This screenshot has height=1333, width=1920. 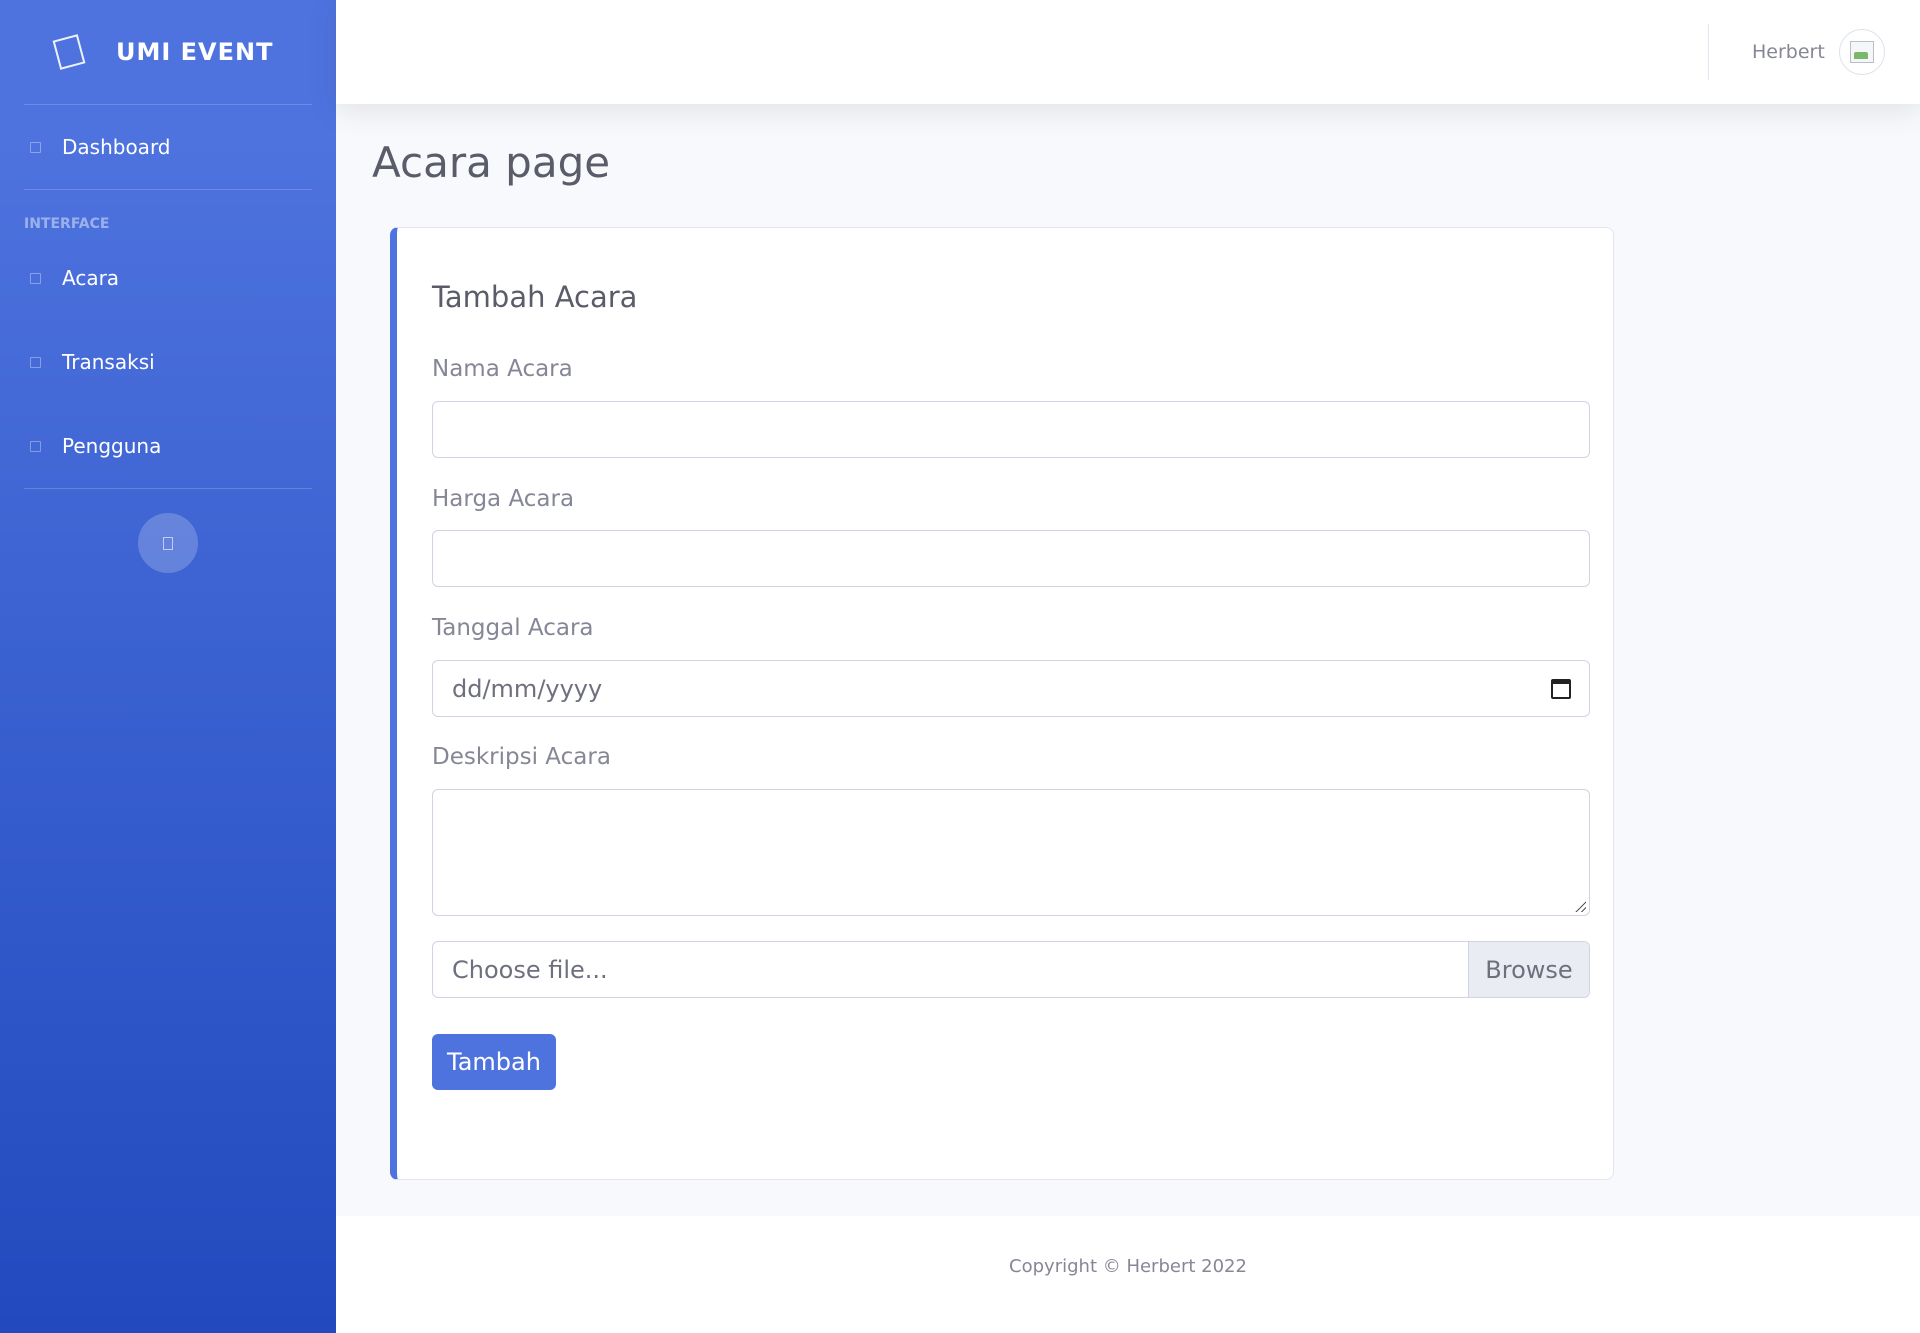 I want to click on angle-left-icon, so click(x=168, y=543).